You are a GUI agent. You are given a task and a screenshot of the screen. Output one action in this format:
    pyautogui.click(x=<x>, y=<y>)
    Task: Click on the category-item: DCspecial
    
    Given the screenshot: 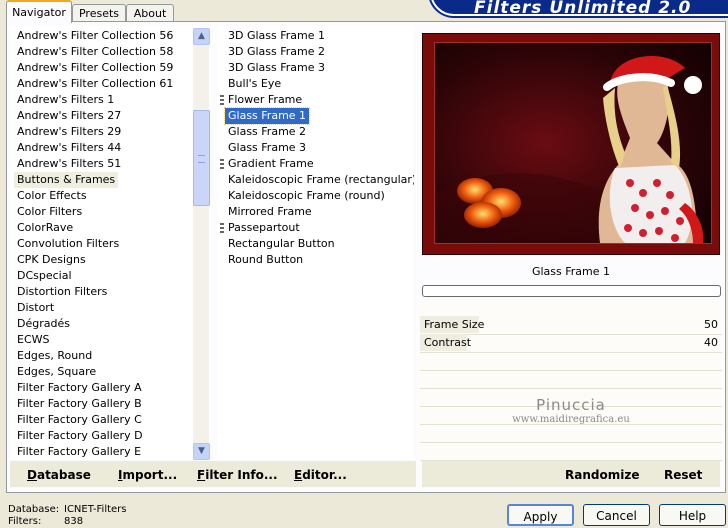 What is the action you would take?
    pyautogui.click(x=44, y=276)
    